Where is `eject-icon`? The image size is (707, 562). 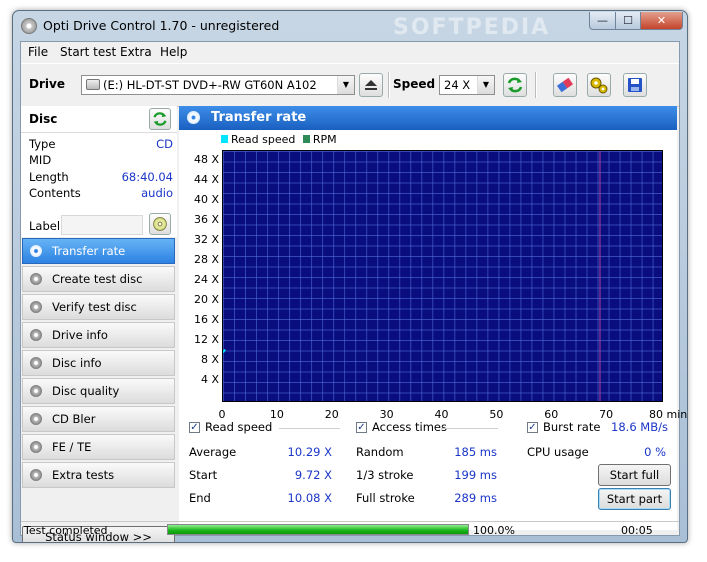
eject-icon is located at coordinates (371, 85).